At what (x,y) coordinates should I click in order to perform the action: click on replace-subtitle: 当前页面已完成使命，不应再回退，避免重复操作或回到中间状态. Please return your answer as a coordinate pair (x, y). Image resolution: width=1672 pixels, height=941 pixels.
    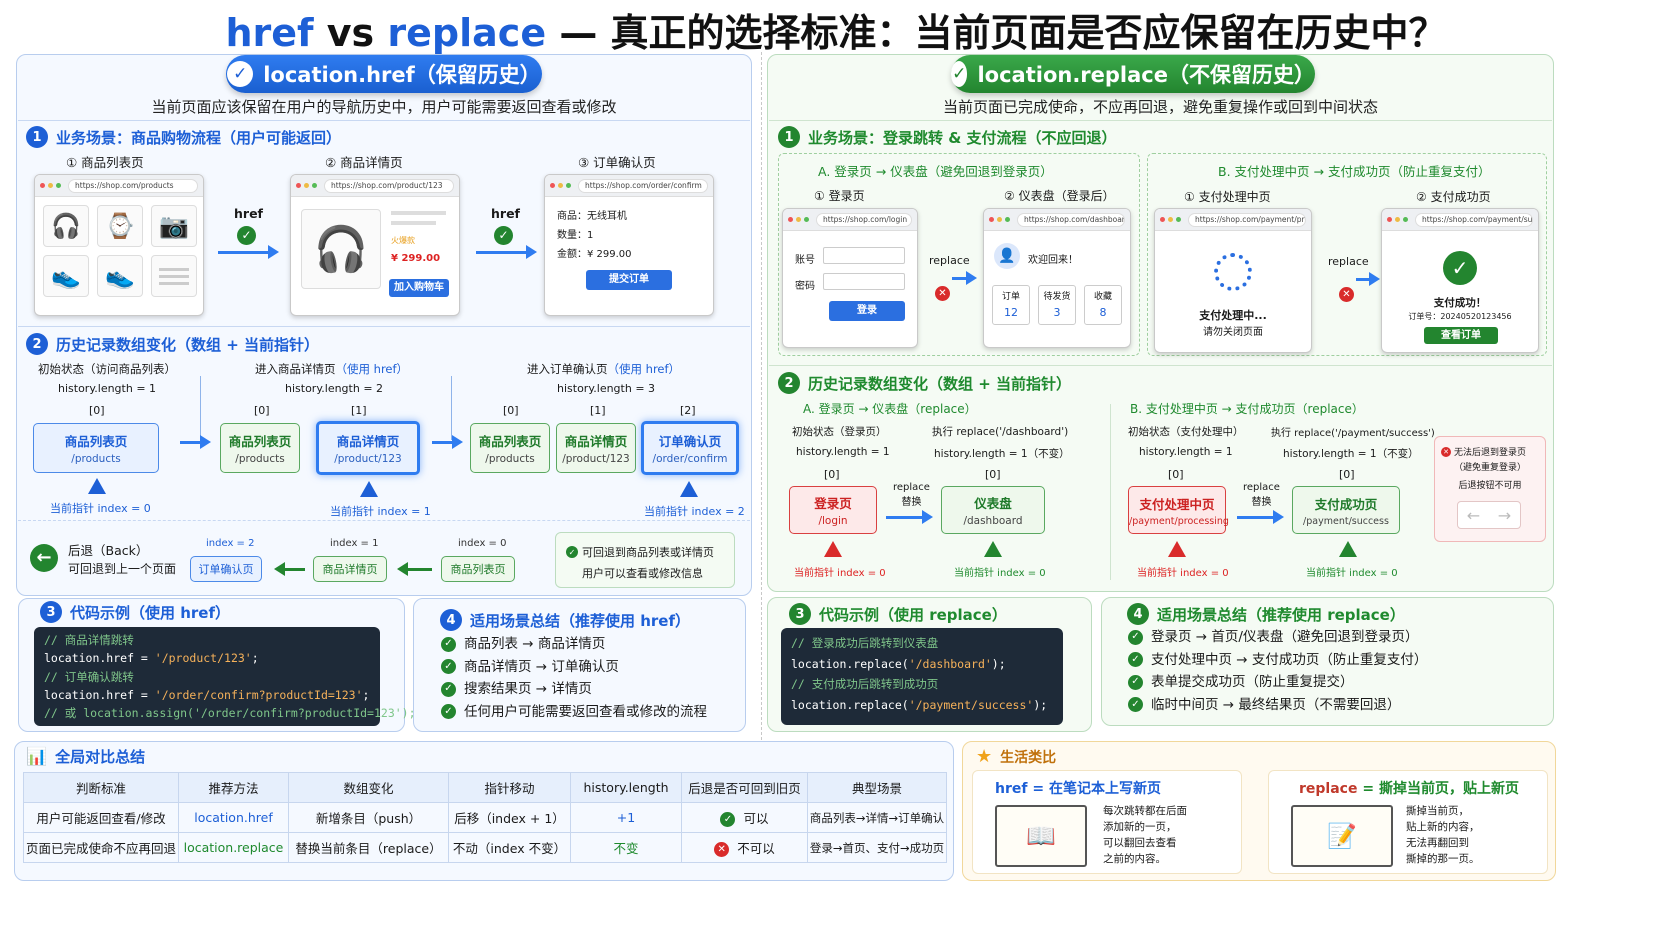
    Looking at the image, I should click on (1160, 107).